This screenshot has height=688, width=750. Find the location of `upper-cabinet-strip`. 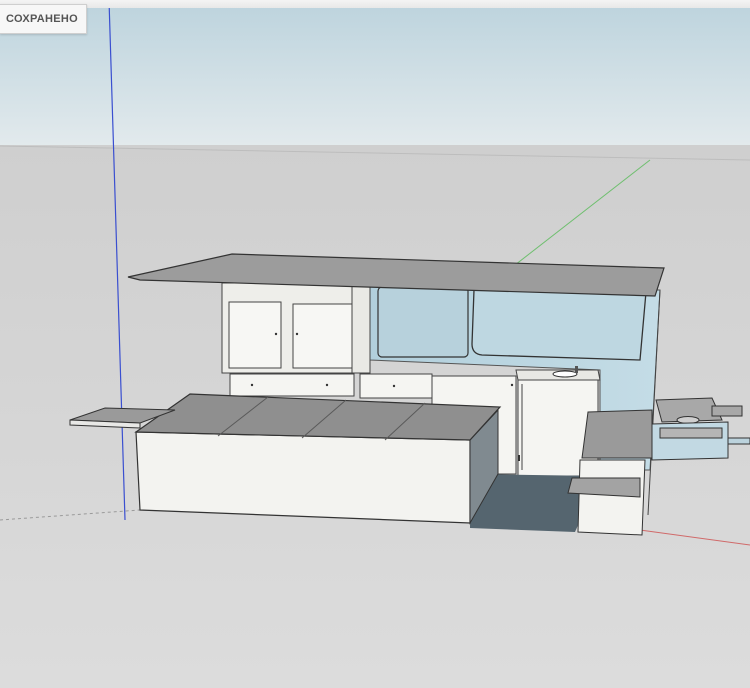

upper-cabinet-strip is located at coordinates (361, 328).